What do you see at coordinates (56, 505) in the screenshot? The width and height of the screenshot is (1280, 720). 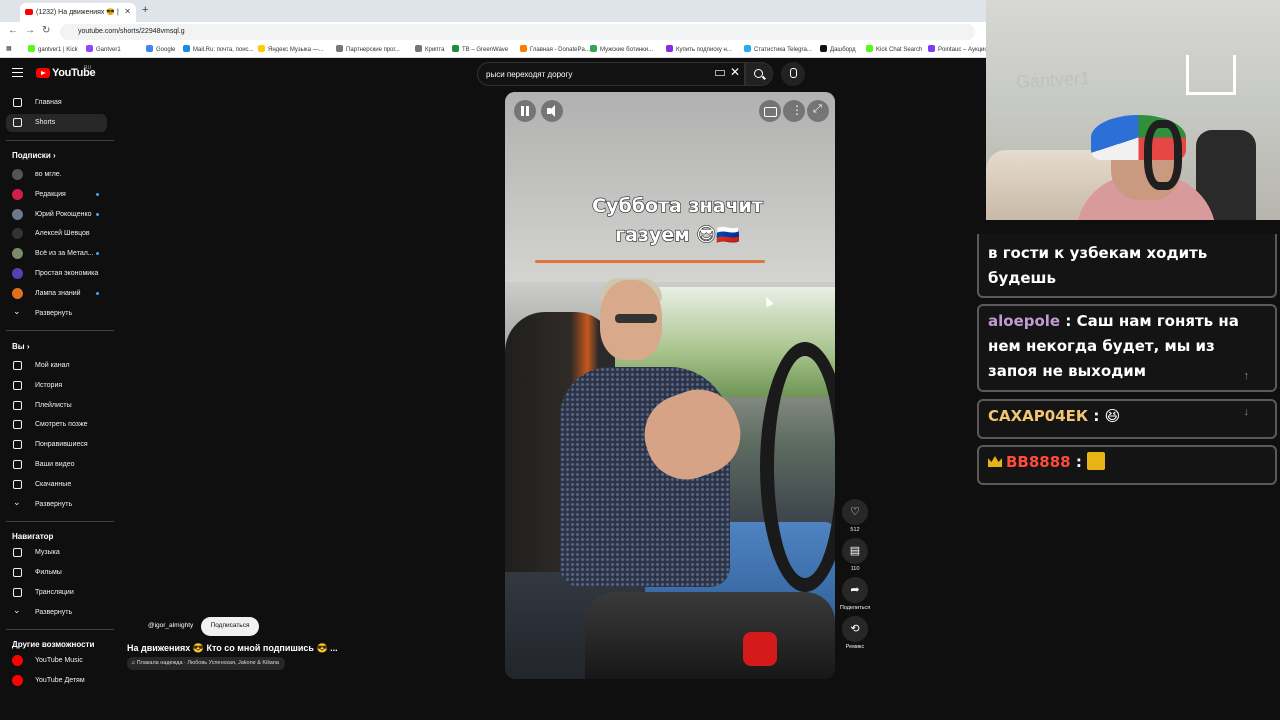 I see `you-expand-button: ⌄ Развернуть` at bounding box center [56, 505].